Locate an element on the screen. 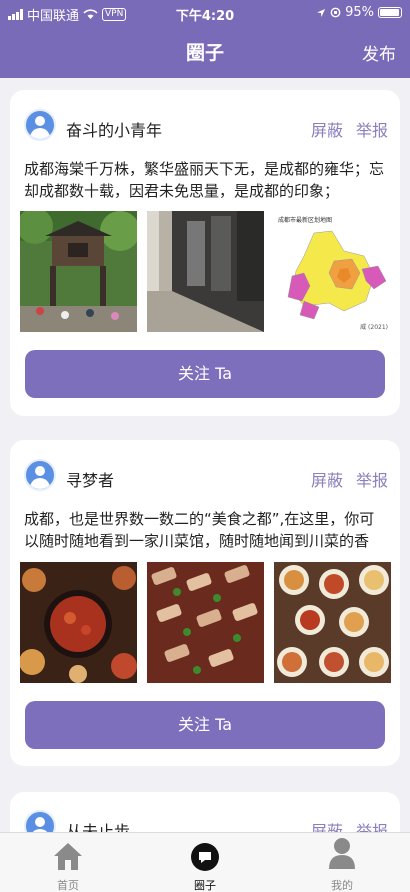 This screenshot has width=410, height=892. tab-circle: 圈子 is located at coordinates (205, 862).